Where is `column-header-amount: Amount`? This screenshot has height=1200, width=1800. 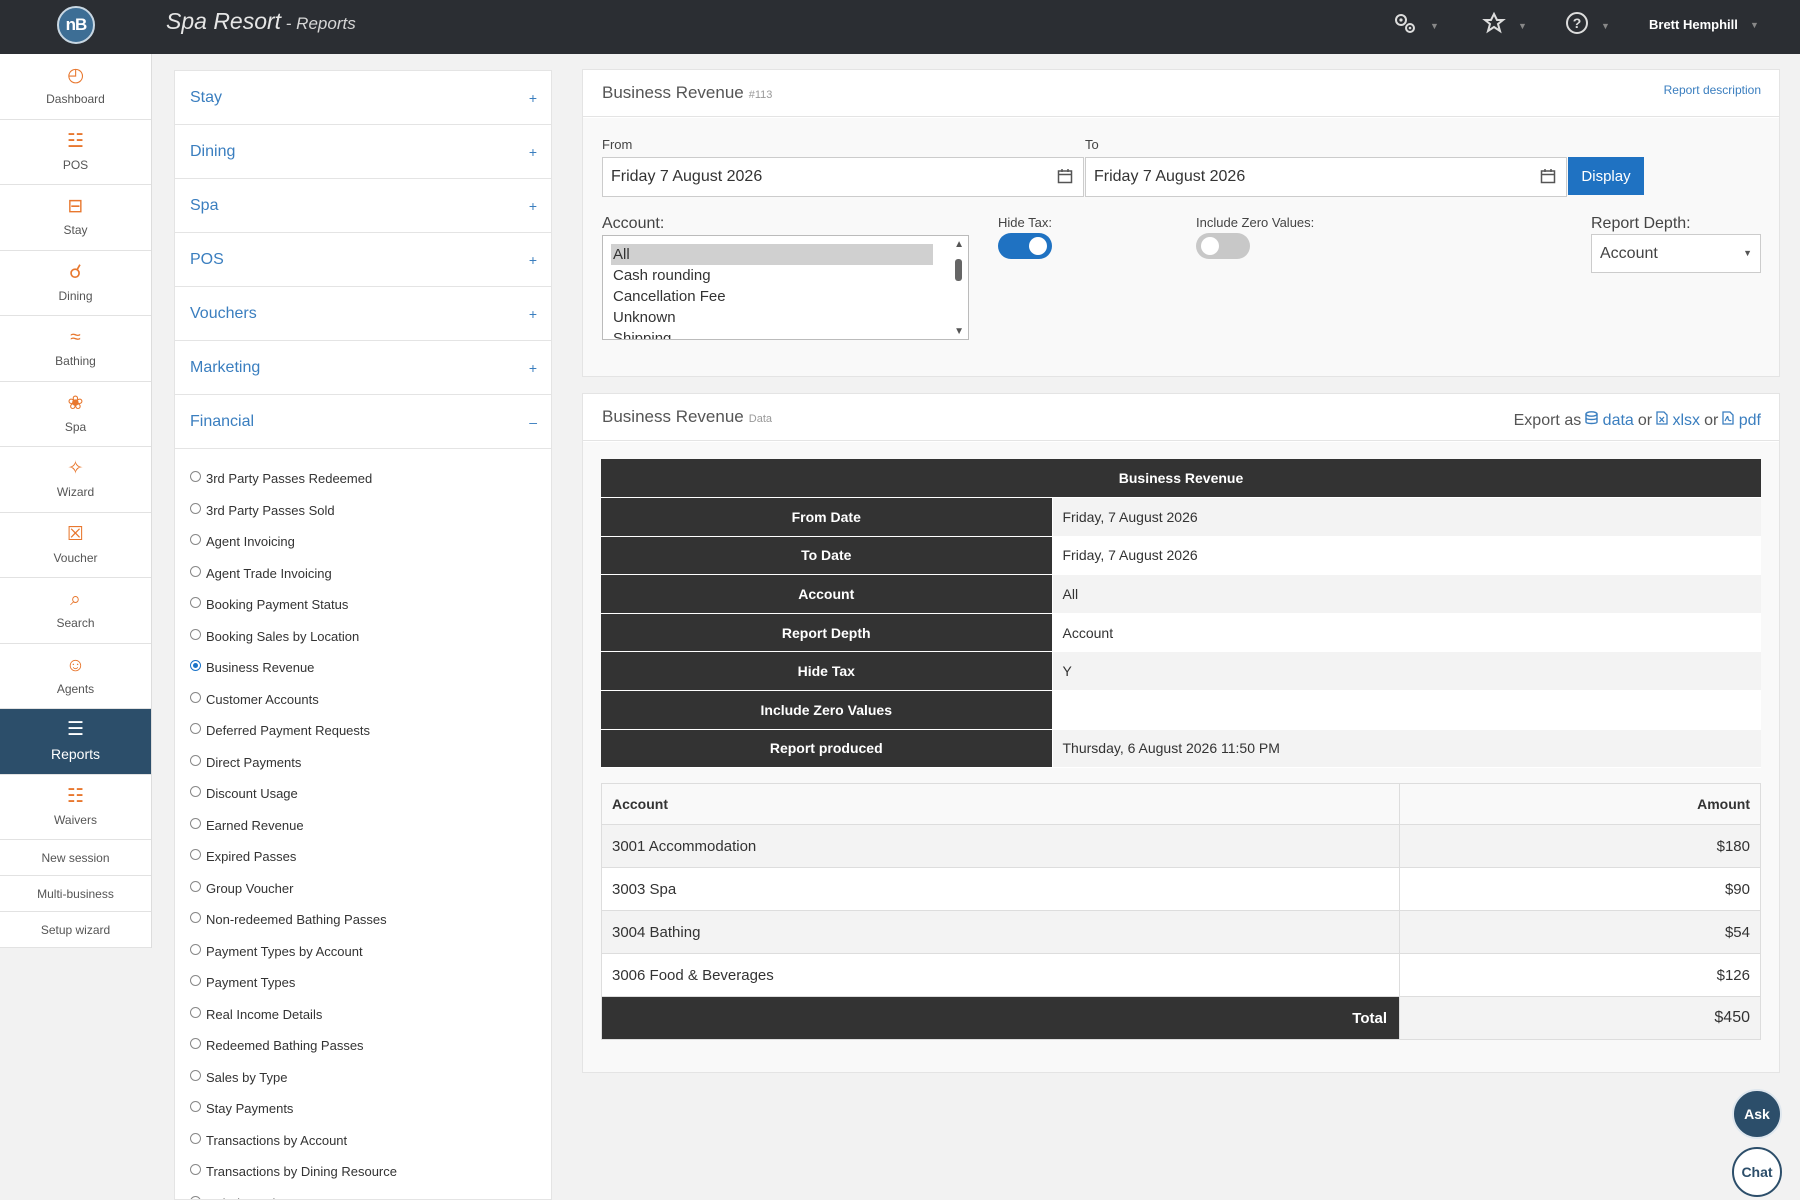 column-header-amount: Amount is located at coordinates (1580, 804).